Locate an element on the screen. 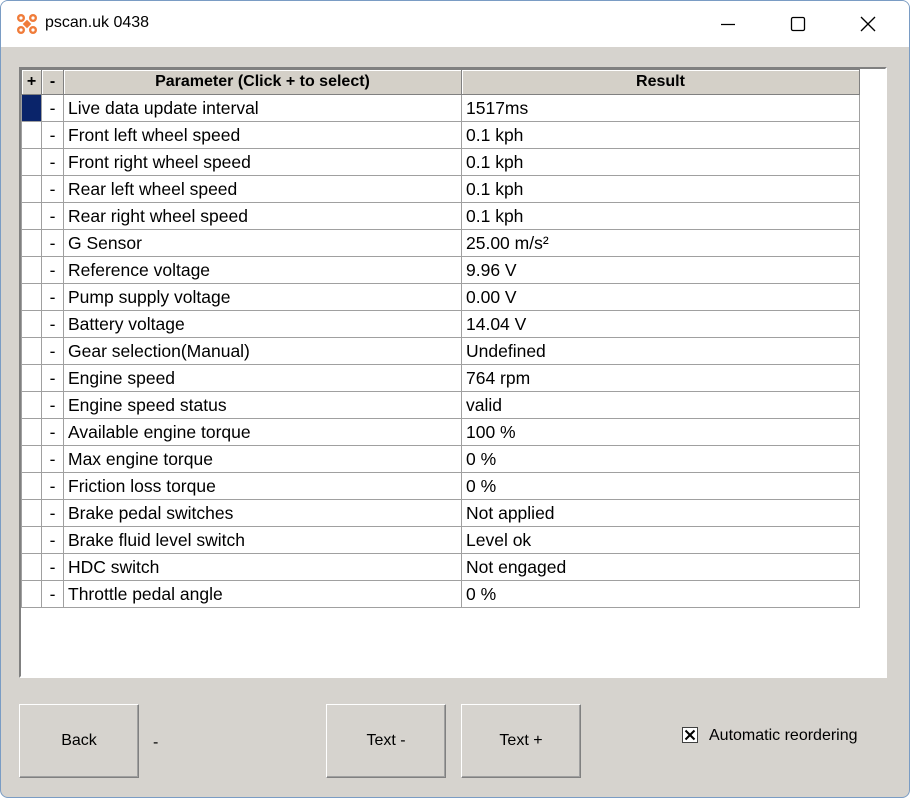  table-header-row: + - Parameter (Click + to select) Result is located at coordinates (440, 82).